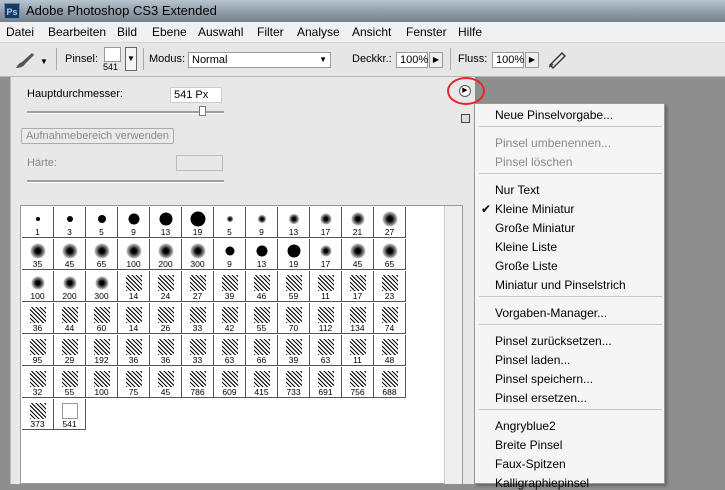 Image resolution: width=725 pixels, height=490 pixels. What do you see at coordinates (294, 382) in the screenshot?
I see `brush-tip-cell: 733` at bounding box center [294, 382].